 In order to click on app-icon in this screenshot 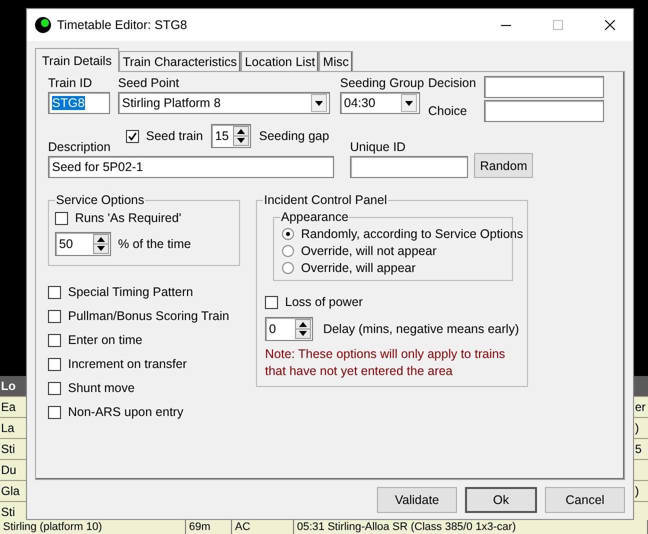, I will do `click(43, 25)`.